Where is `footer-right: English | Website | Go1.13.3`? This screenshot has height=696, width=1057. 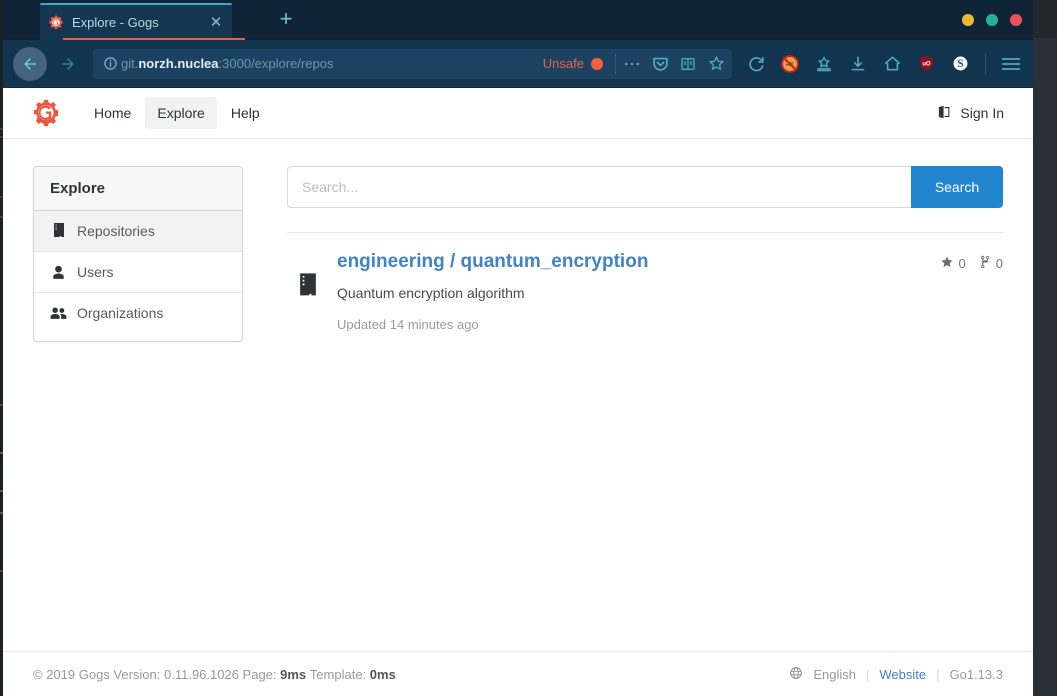 footer-right: English | Website | Go1.13.3 is located at coordinates (896, 674).